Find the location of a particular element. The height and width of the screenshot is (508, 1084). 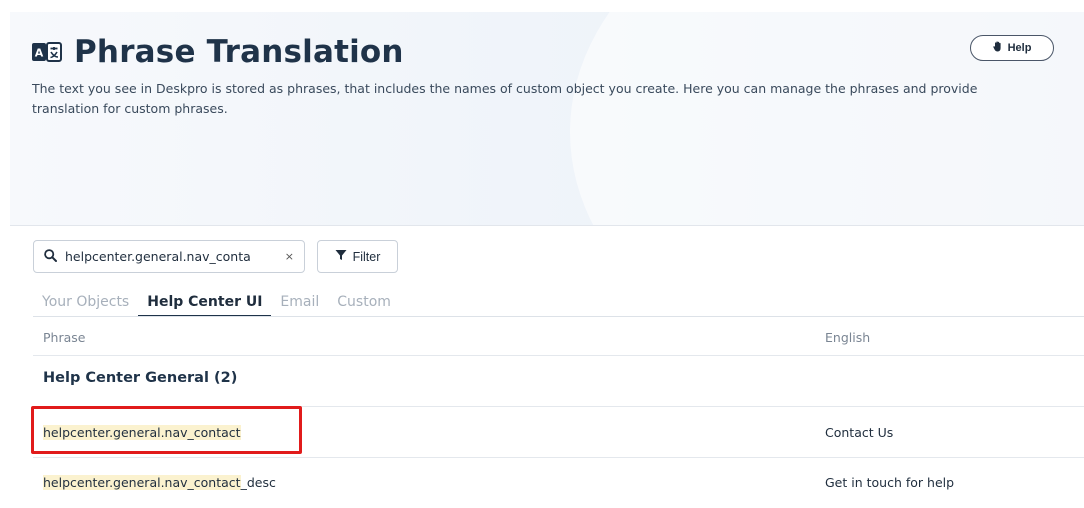

search-box: × is located at coordinates (169, 256).